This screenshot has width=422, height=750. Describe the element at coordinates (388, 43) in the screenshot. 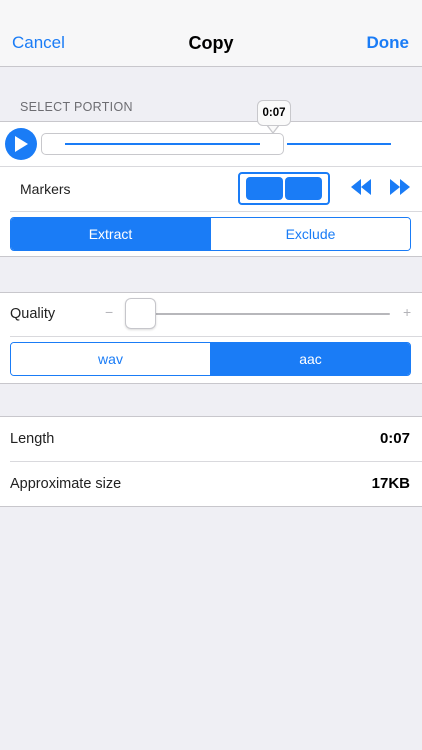

I see `done-button: Done` at that location.